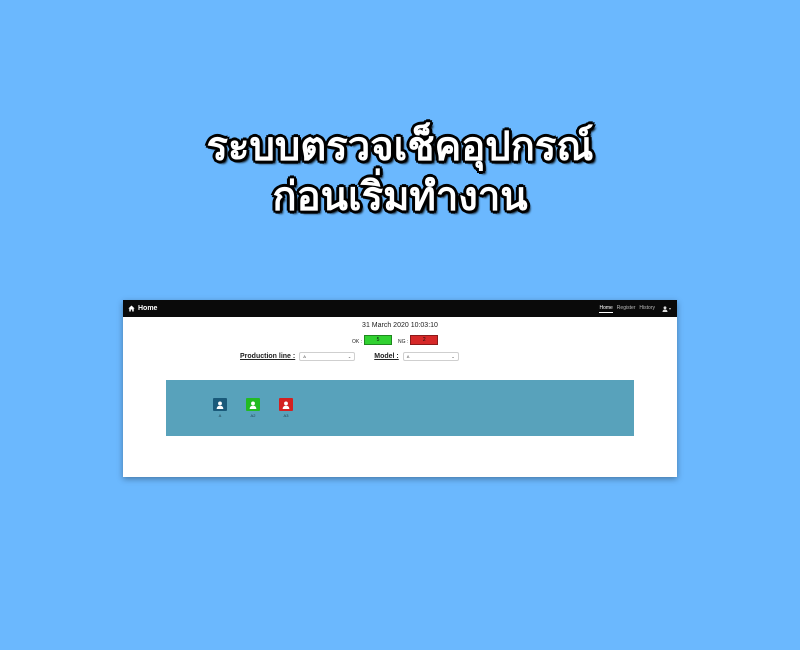 The image size is (800, 650). I want to click on station-a2: A2, so click(253, 408).